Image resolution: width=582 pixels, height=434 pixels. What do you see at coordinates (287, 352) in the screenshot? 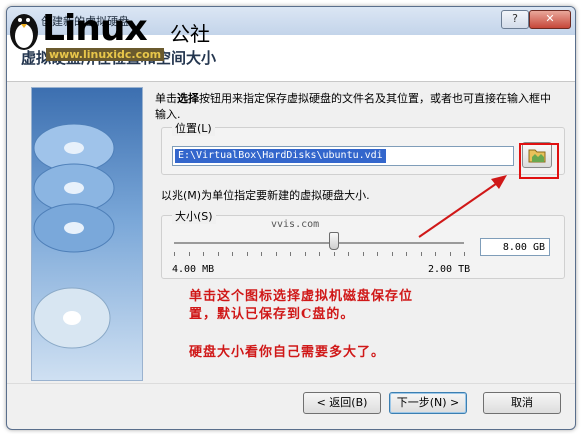
I see `annotation-line-3: 硬盘大小看你自己需要多大了。` at bounding box center [287, 352].